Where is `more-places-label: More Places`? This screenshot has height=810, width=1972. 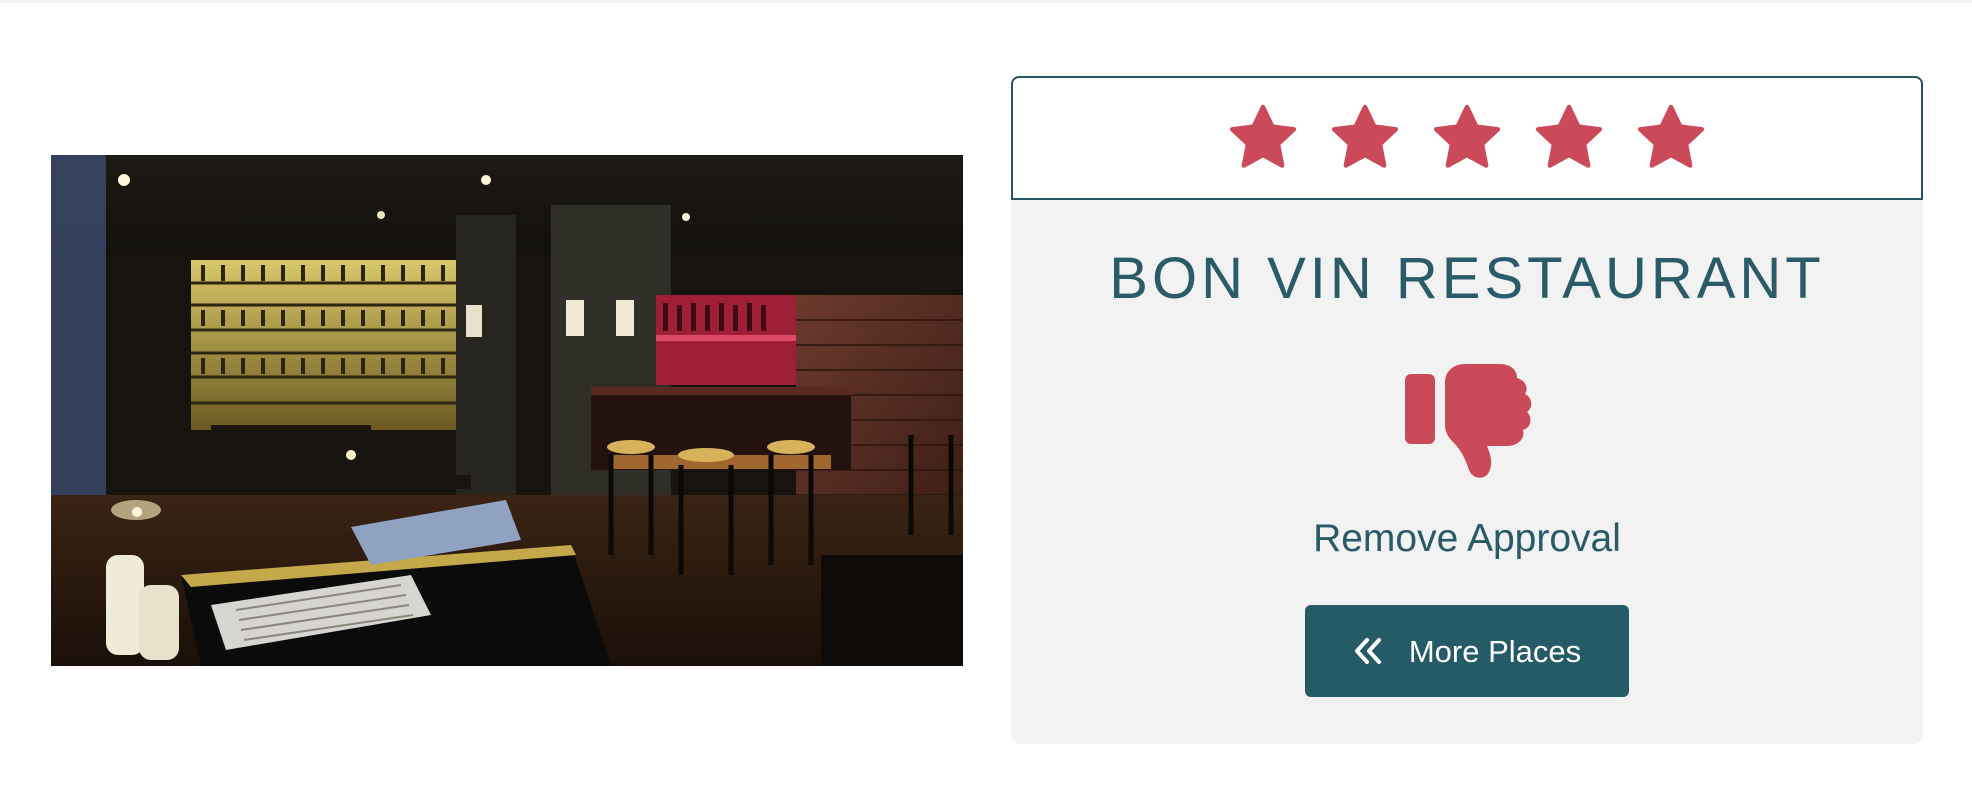
more-places-label: More Places is located at coordinates (1495, 651).